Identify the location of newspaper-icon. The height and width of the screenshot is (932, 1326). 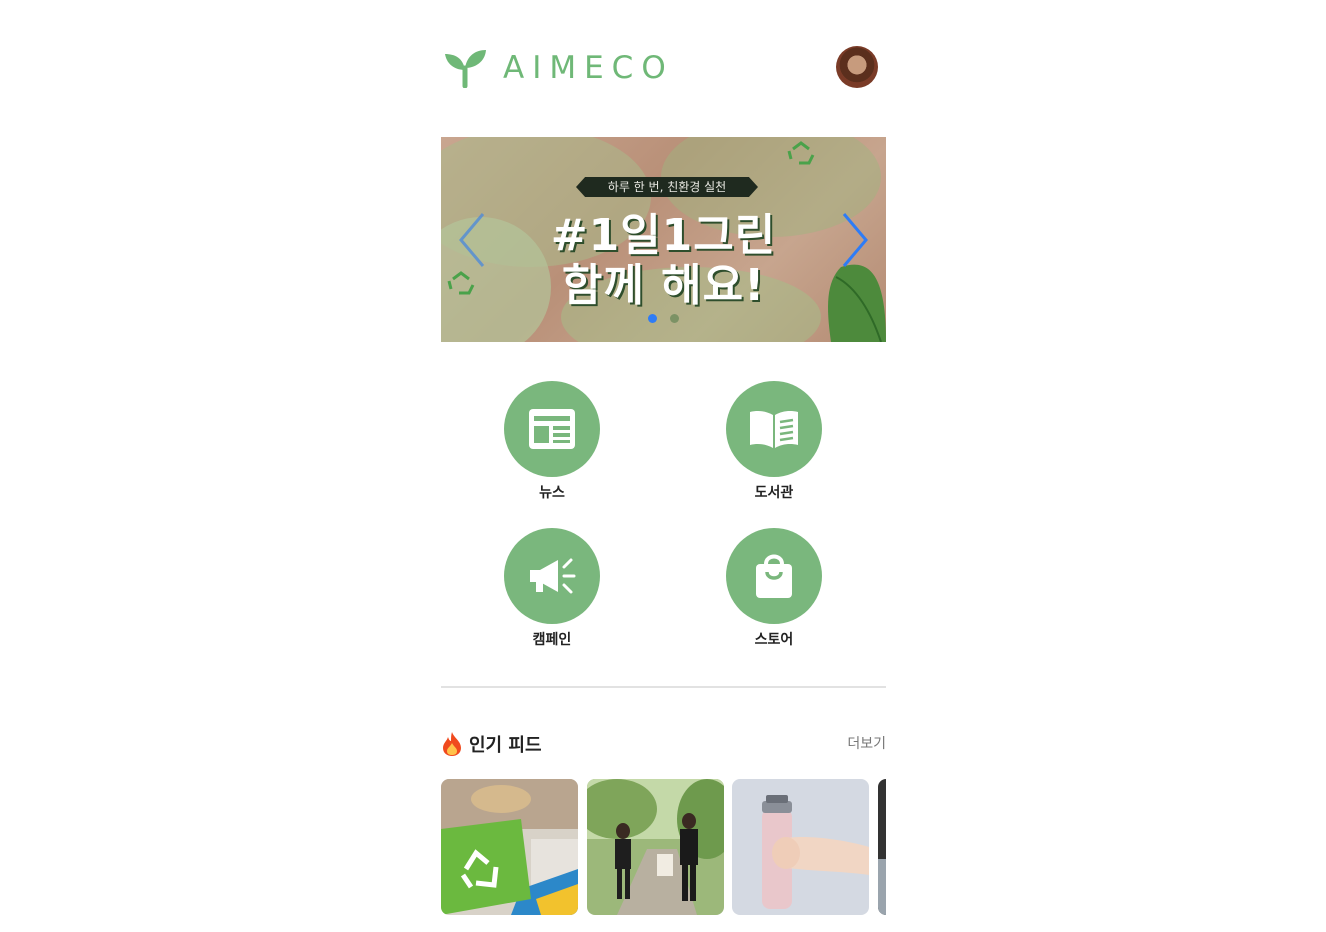
(552, 429).